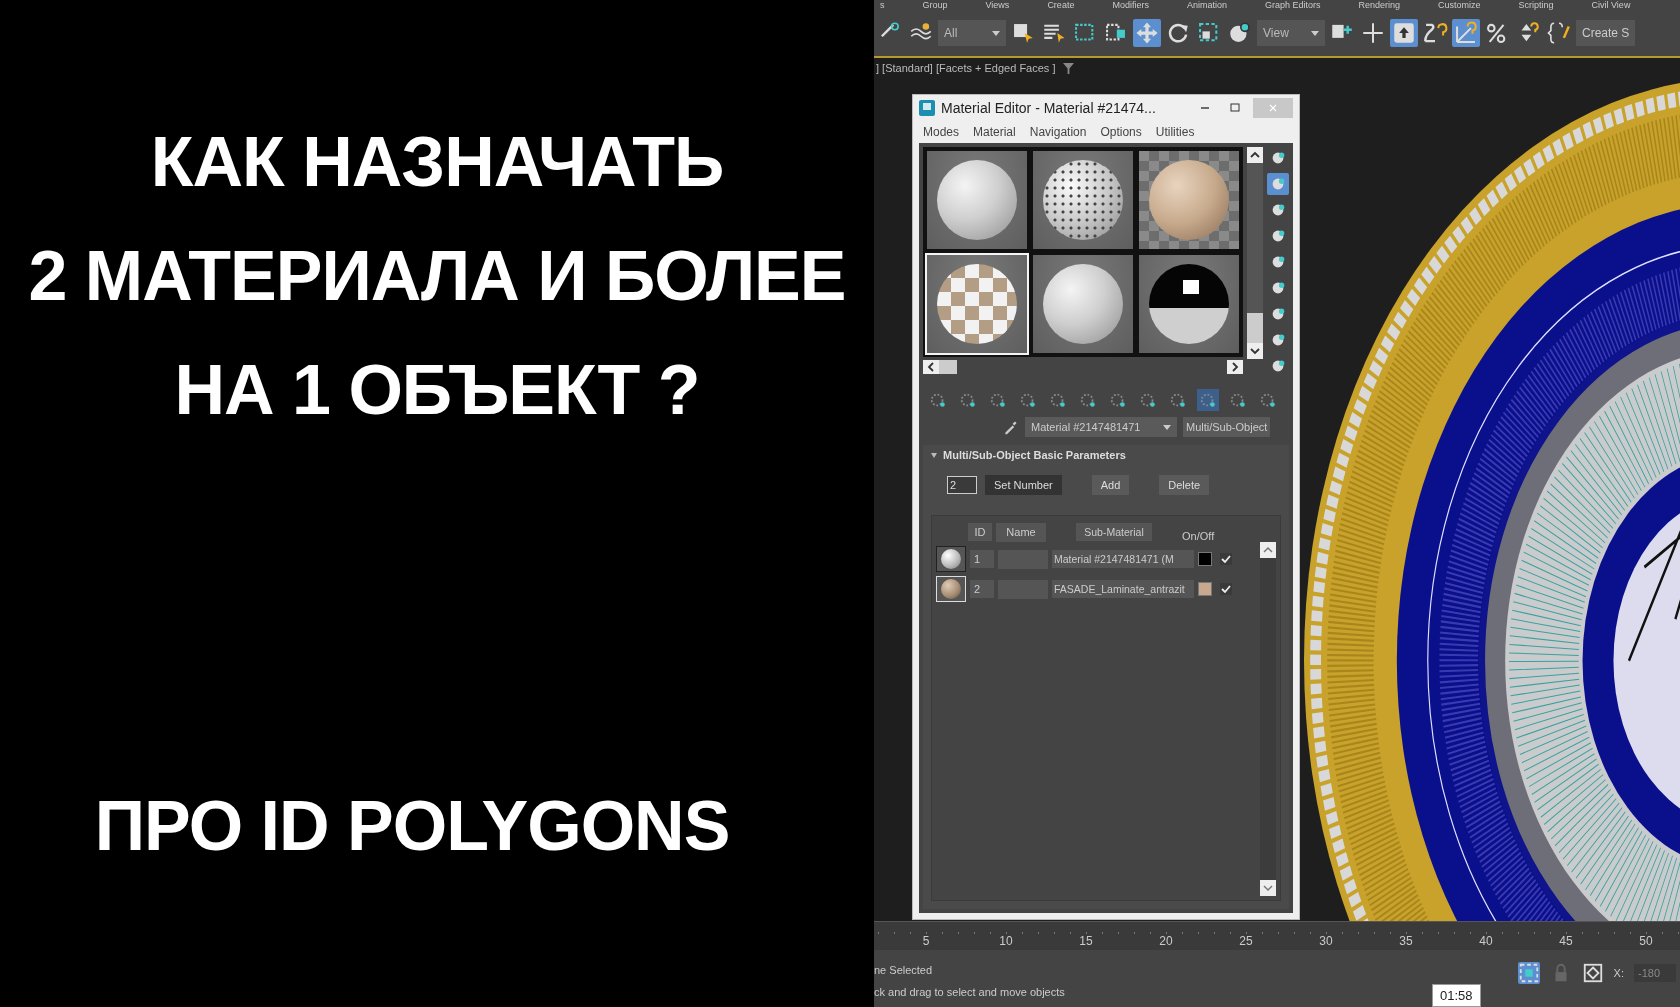 The height and width of the screenshot is (1007, 1680). Describe the element at coordinates (1404, 33) in the screenshot. I see `arrow-up-icon` at that location.